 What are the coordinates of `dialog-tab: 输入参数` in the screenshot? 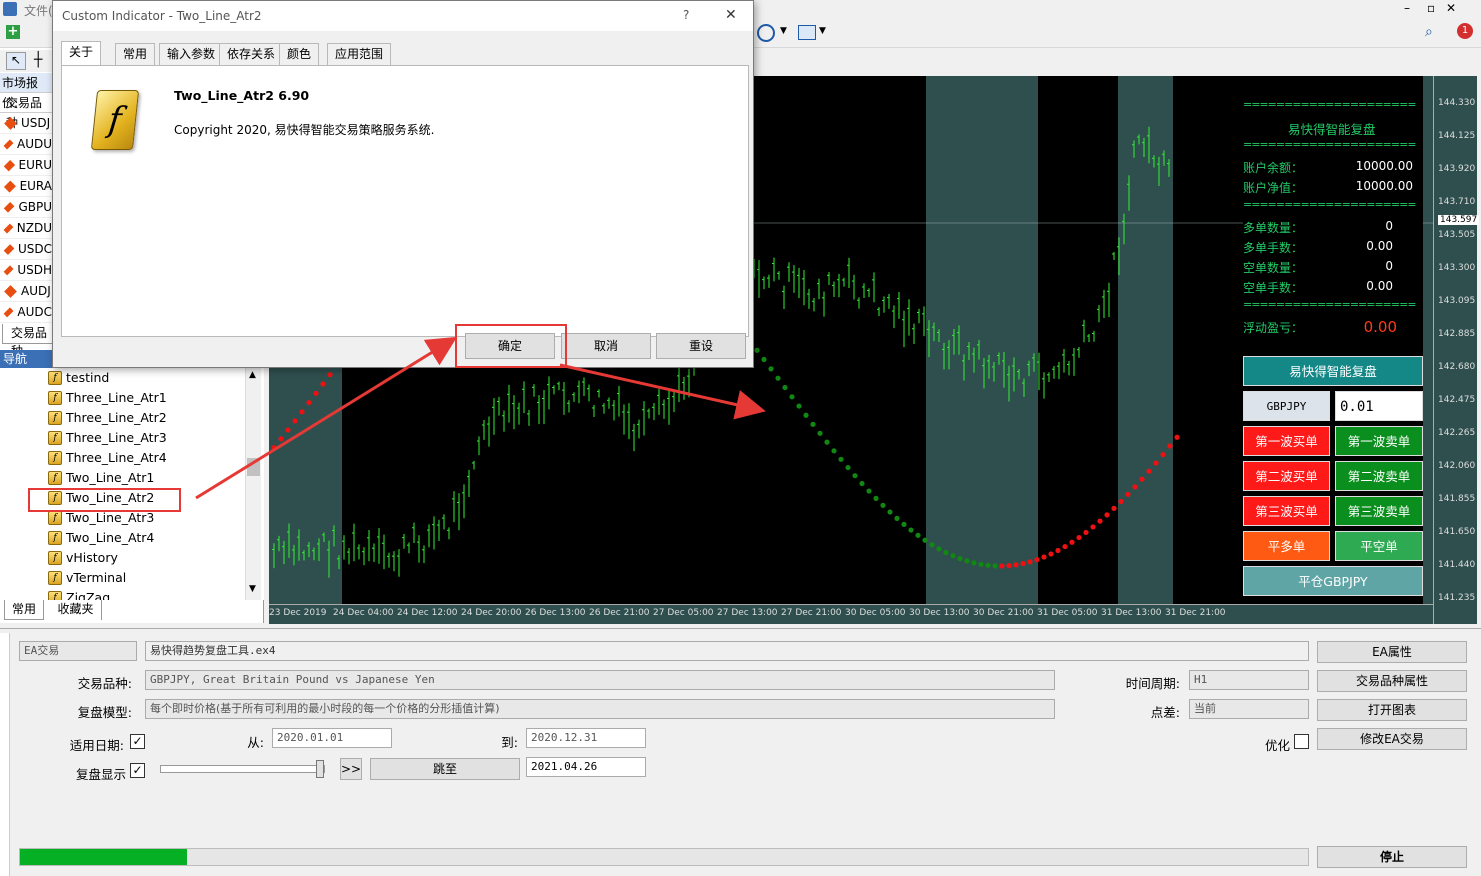 It's located at (191, 54).